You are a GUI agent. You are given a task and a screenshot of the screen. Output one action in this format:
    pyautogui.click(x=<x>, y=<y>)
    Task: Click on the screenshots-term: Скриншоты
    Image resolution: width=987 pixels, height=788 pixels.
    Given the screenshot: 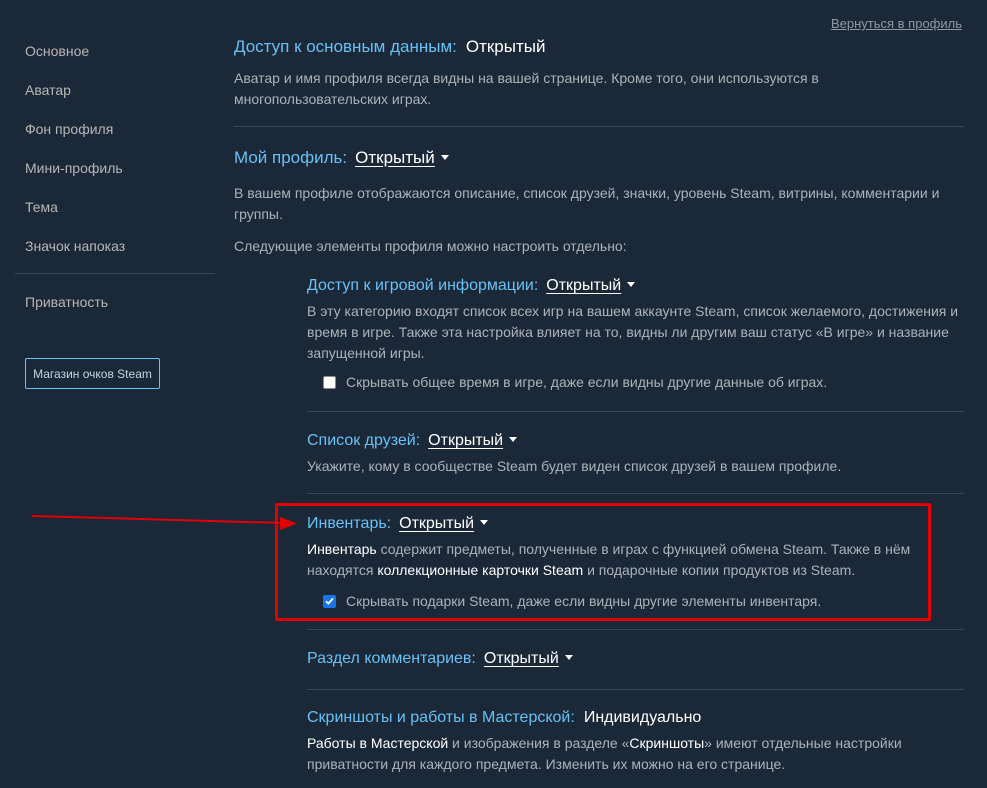 What is the action you would take?
    pyautogui.click(x=667, y=743)
    